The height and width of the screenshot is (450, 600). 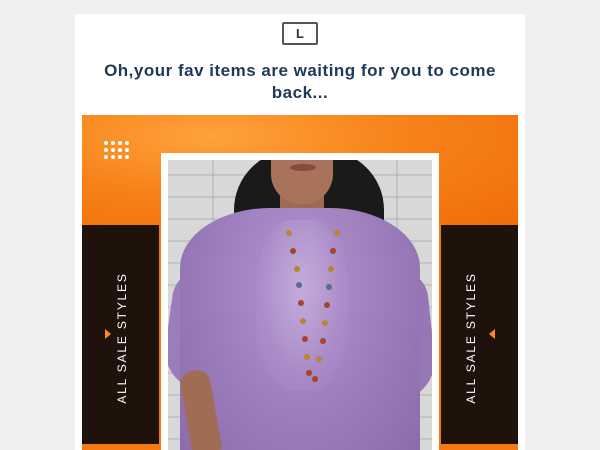 I want to click on brand-logo-letter: L, so click(x=300, y=33).